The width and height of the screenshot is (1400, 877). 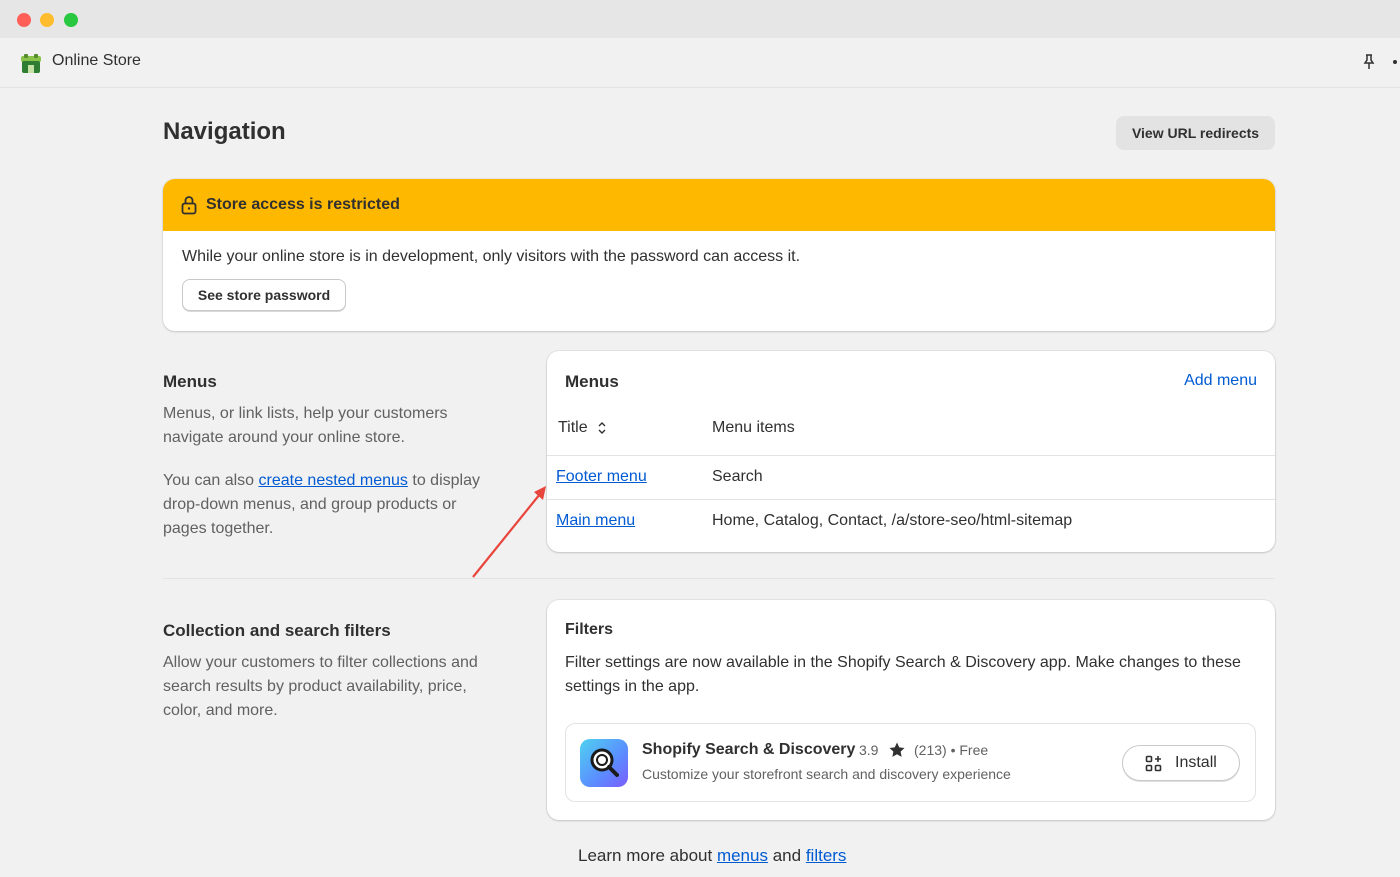 What do you see at coordinates (71, 20) in the screenshot?
I see `maximize-window-button` at bounding box center [71, 20].